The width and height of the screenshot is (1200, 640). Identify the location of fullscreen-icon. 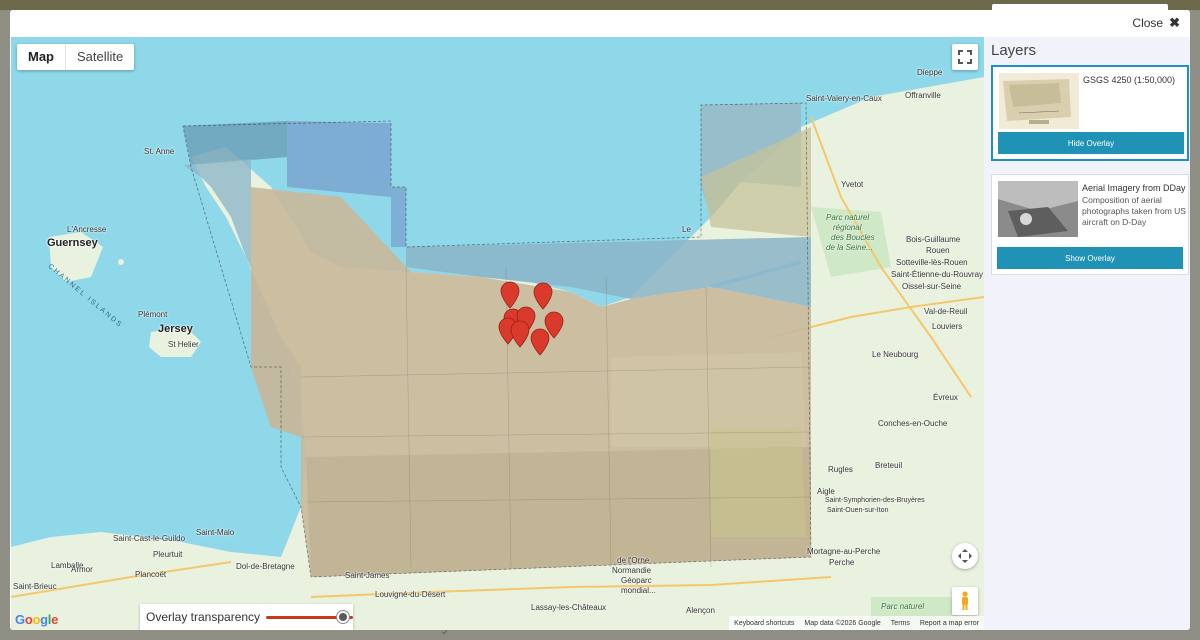
(965, 57).